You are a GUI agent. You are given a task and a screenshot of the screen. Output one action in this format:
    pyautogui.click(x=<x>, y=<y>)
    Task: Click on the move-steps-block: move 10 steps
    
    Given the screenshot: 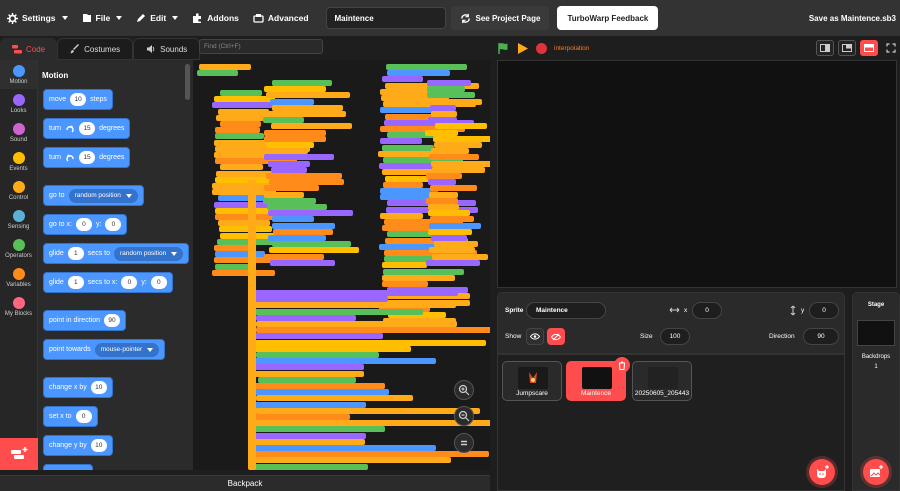 What is the action you would take?
    pyautogui.click(x=78, y=99)
    